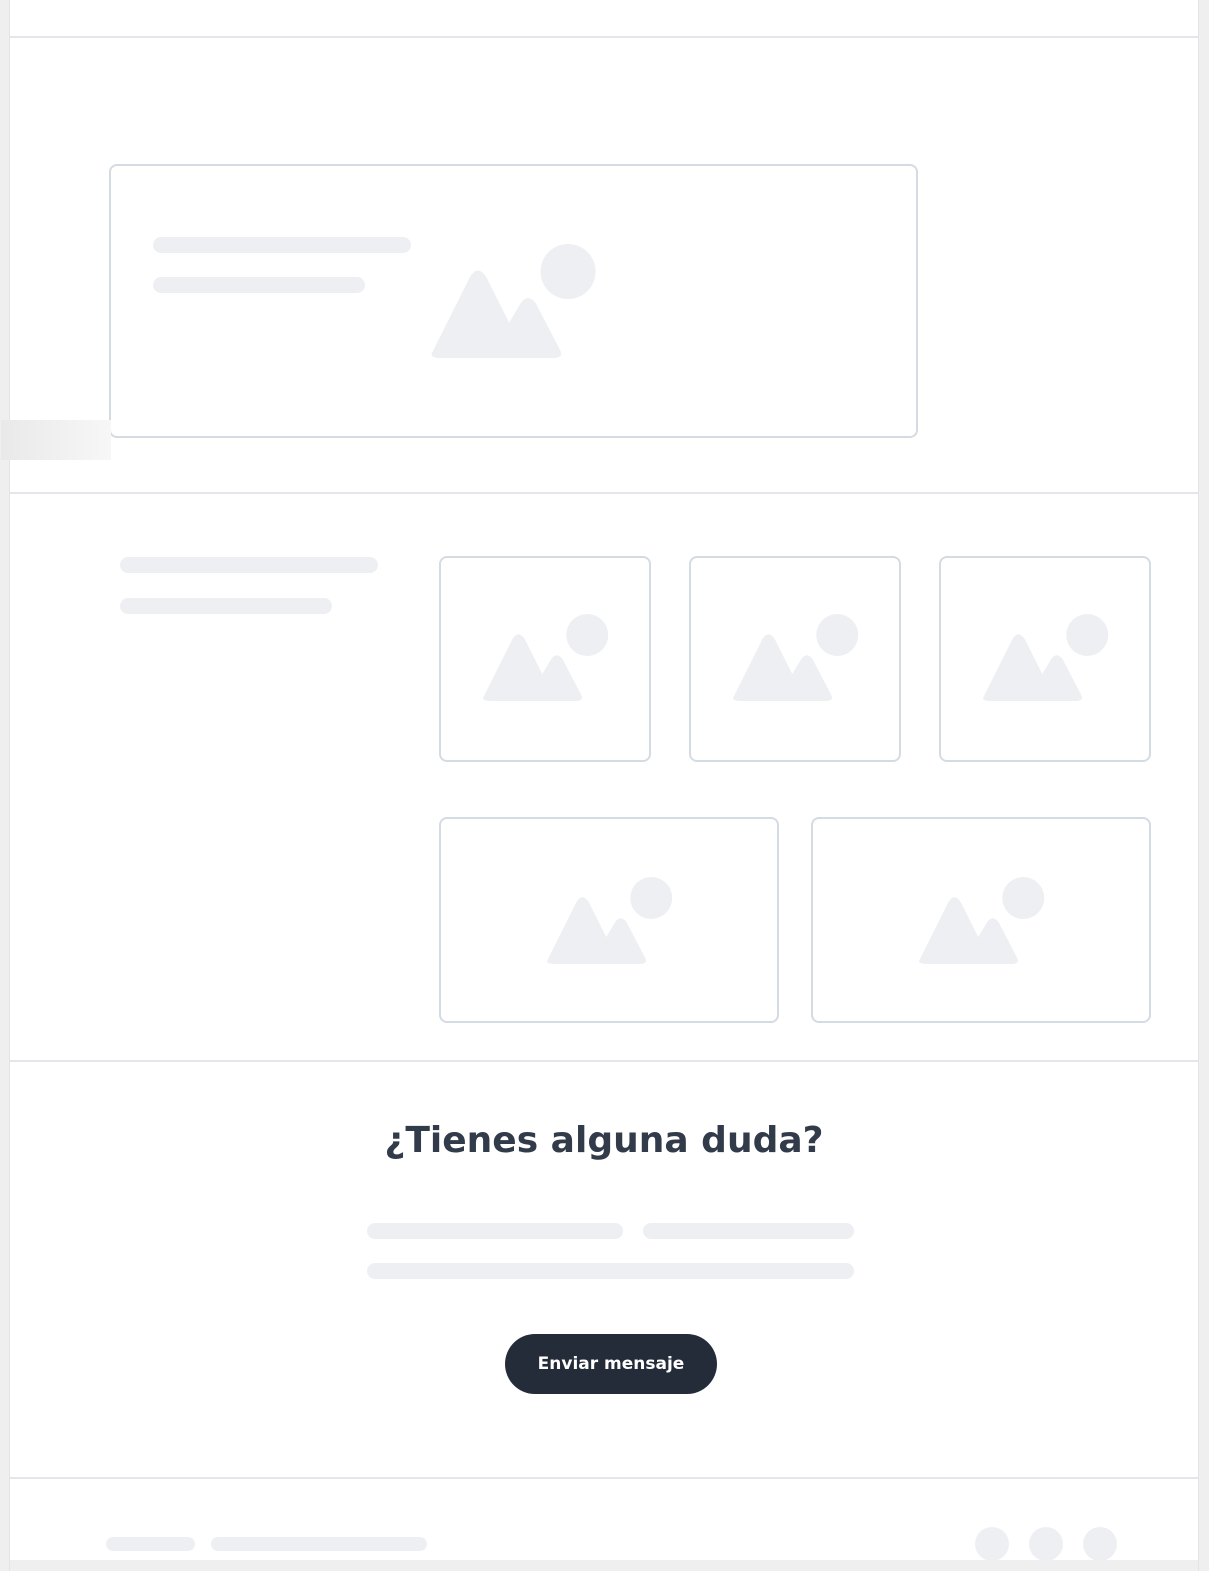 This screenshot has height=1571, width=1209. What do you see at coordinates (56, 440) in the screenshot?
I see `side-shadow` at bounding box center [56, 440].